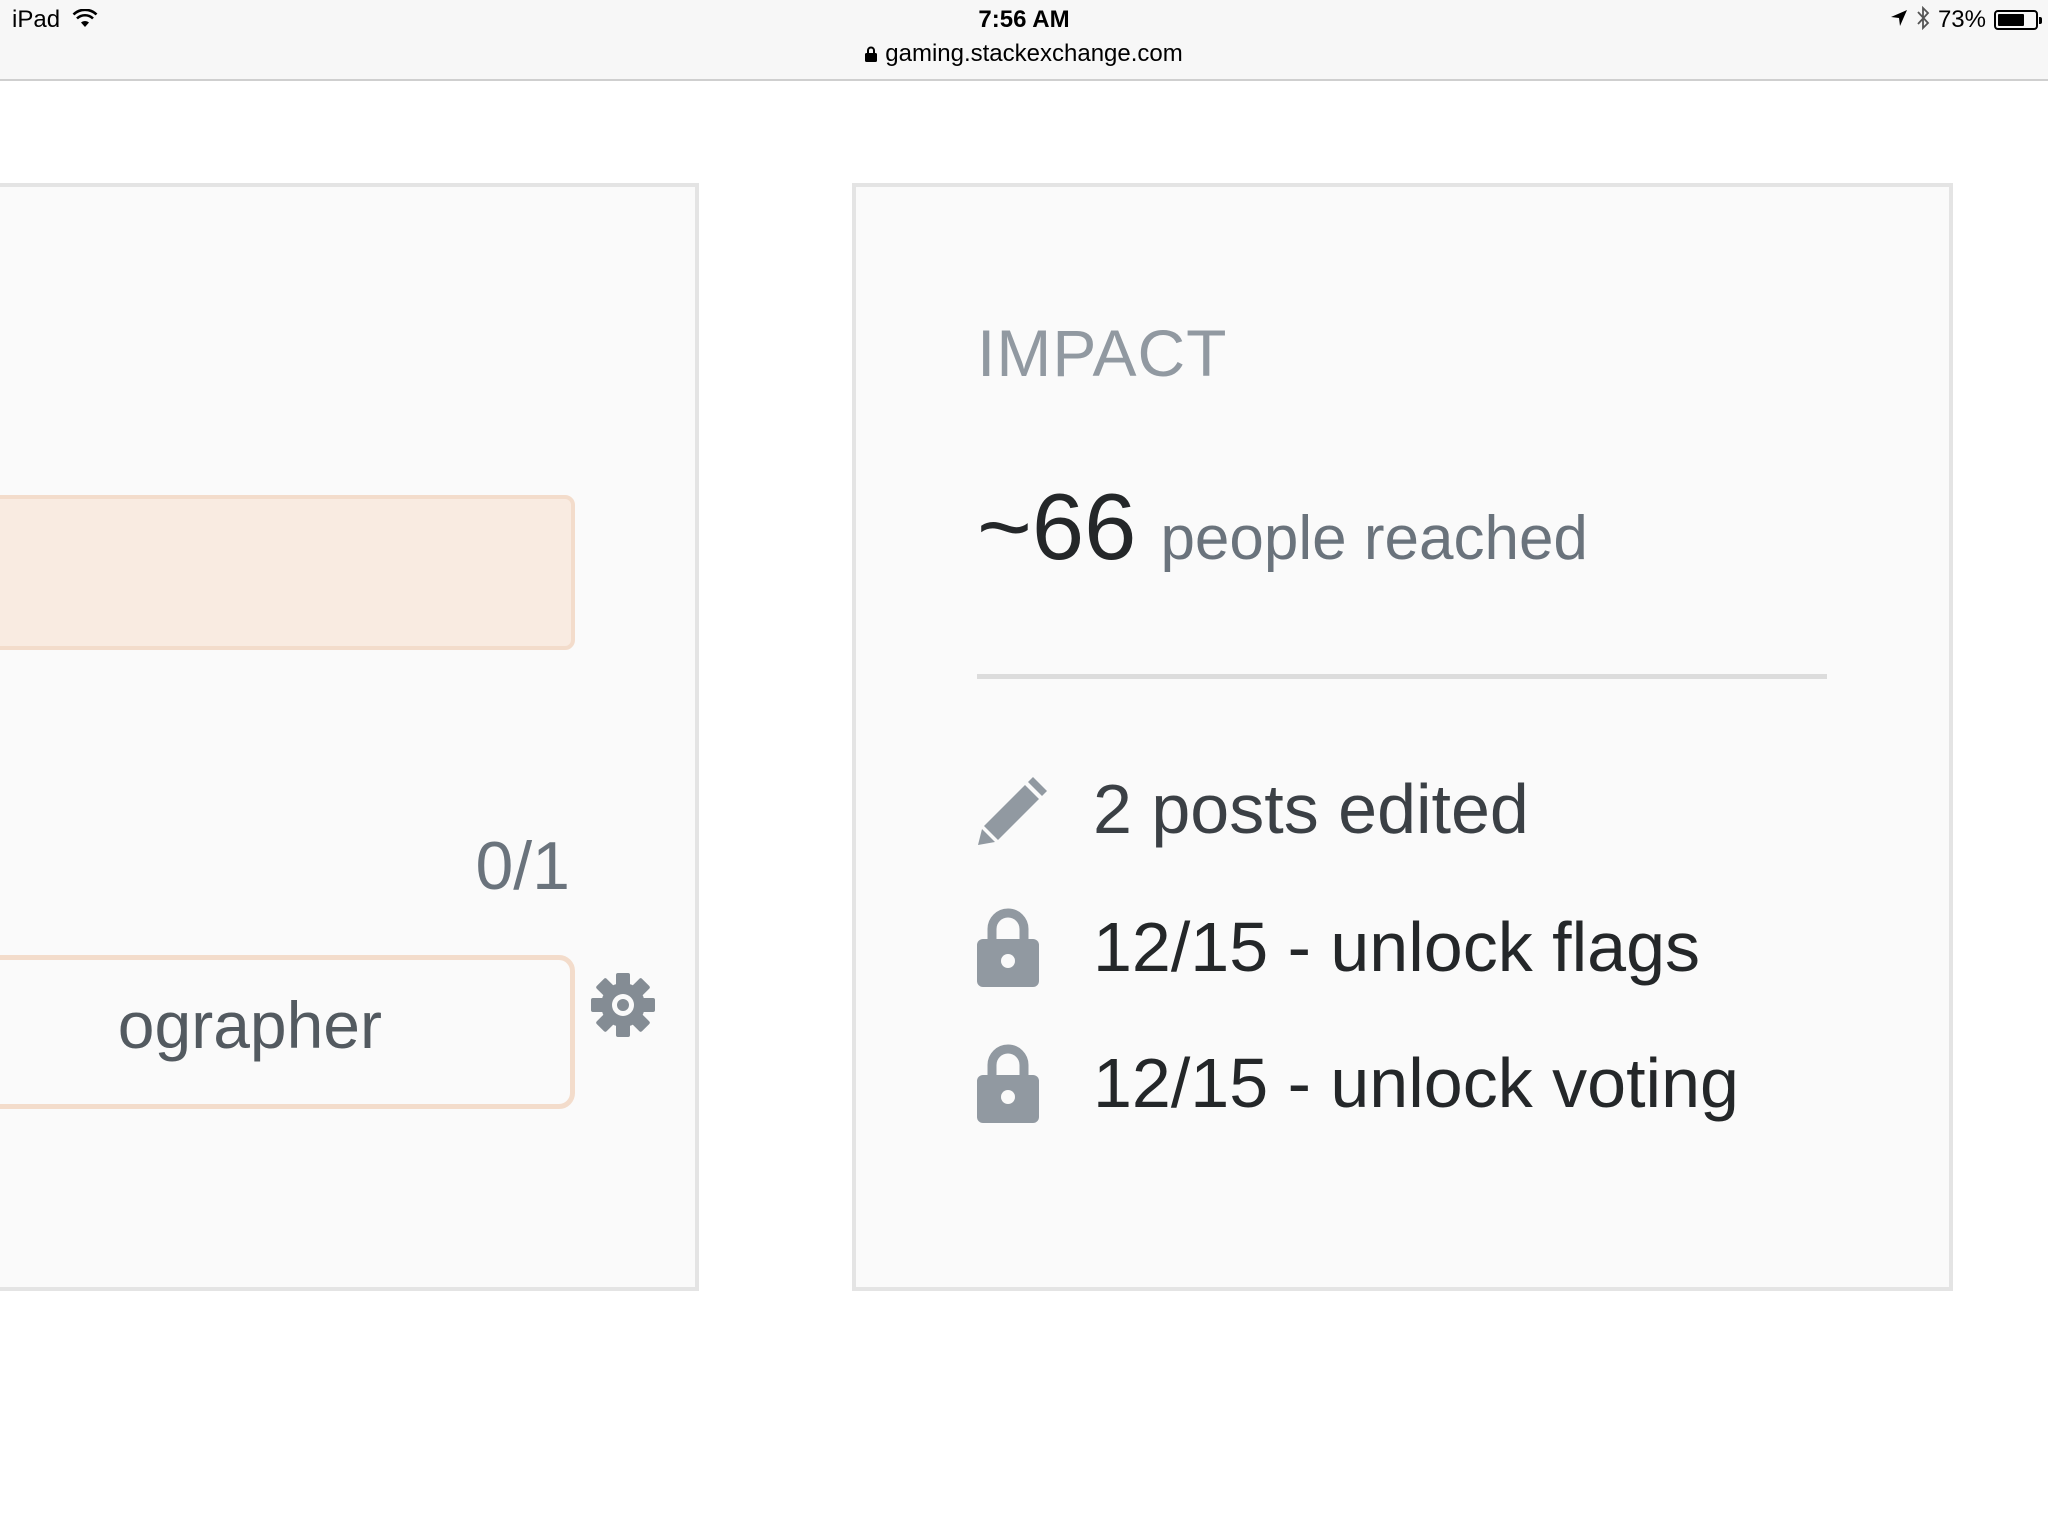 This screenshot has width=2048, height=1536. Describe the element at coordinates (1034, 53) in the screenshot. I see `url-text: gaming.stackexchange.com` at that location.